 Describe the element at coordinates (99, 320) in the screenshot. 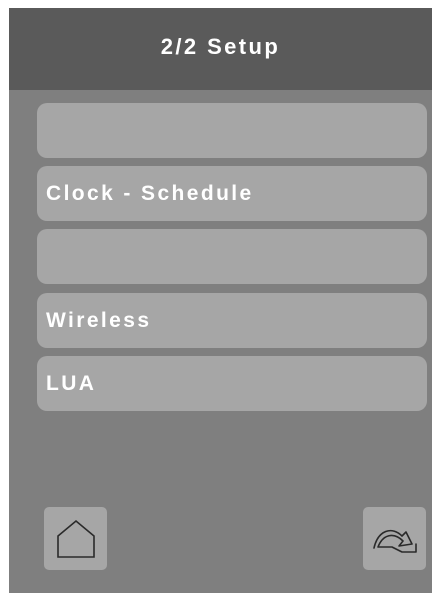

I see `menu-item-label: Wireless` at that location.